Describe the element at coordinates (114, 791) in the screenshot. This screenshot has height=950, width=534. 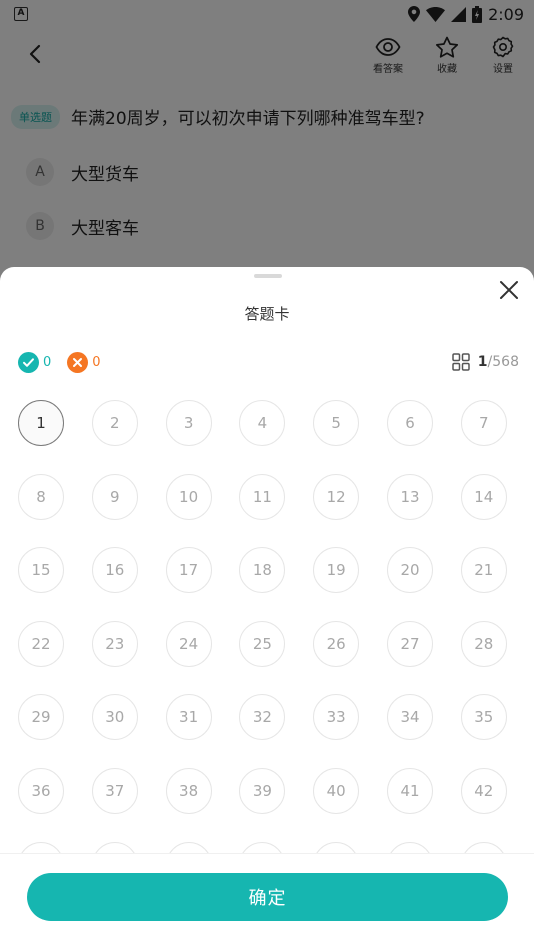
I see `question-number-button: 37` at that location.